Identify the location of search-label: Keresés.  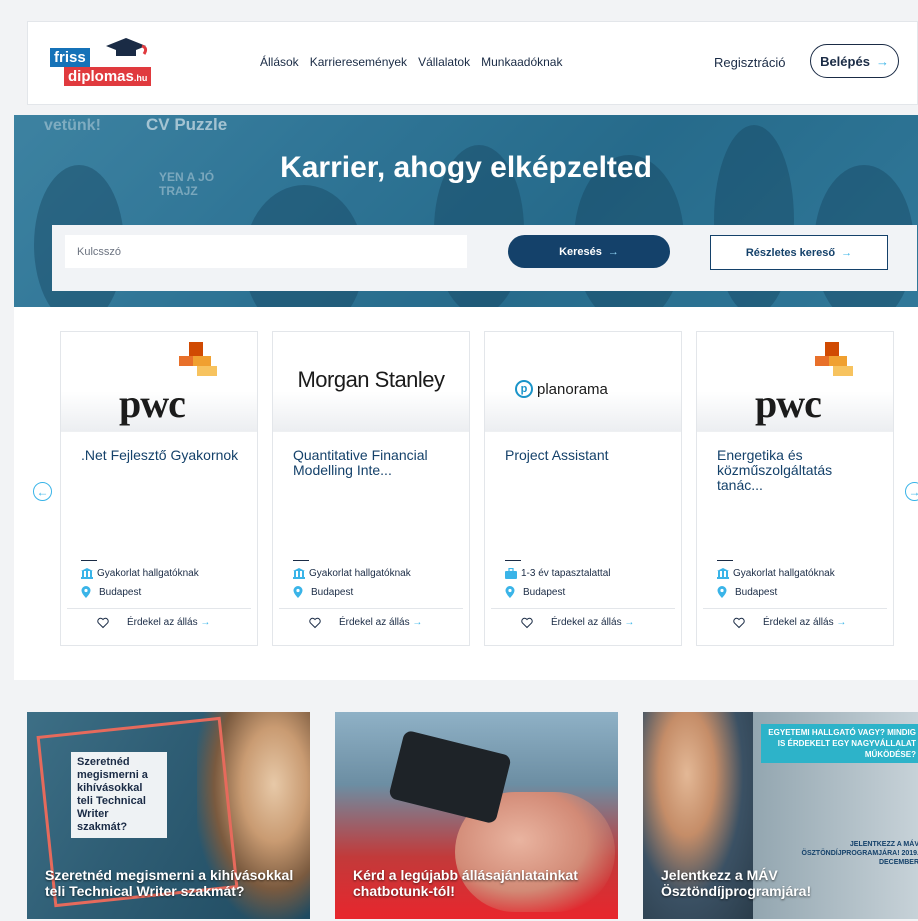
(580, 251).